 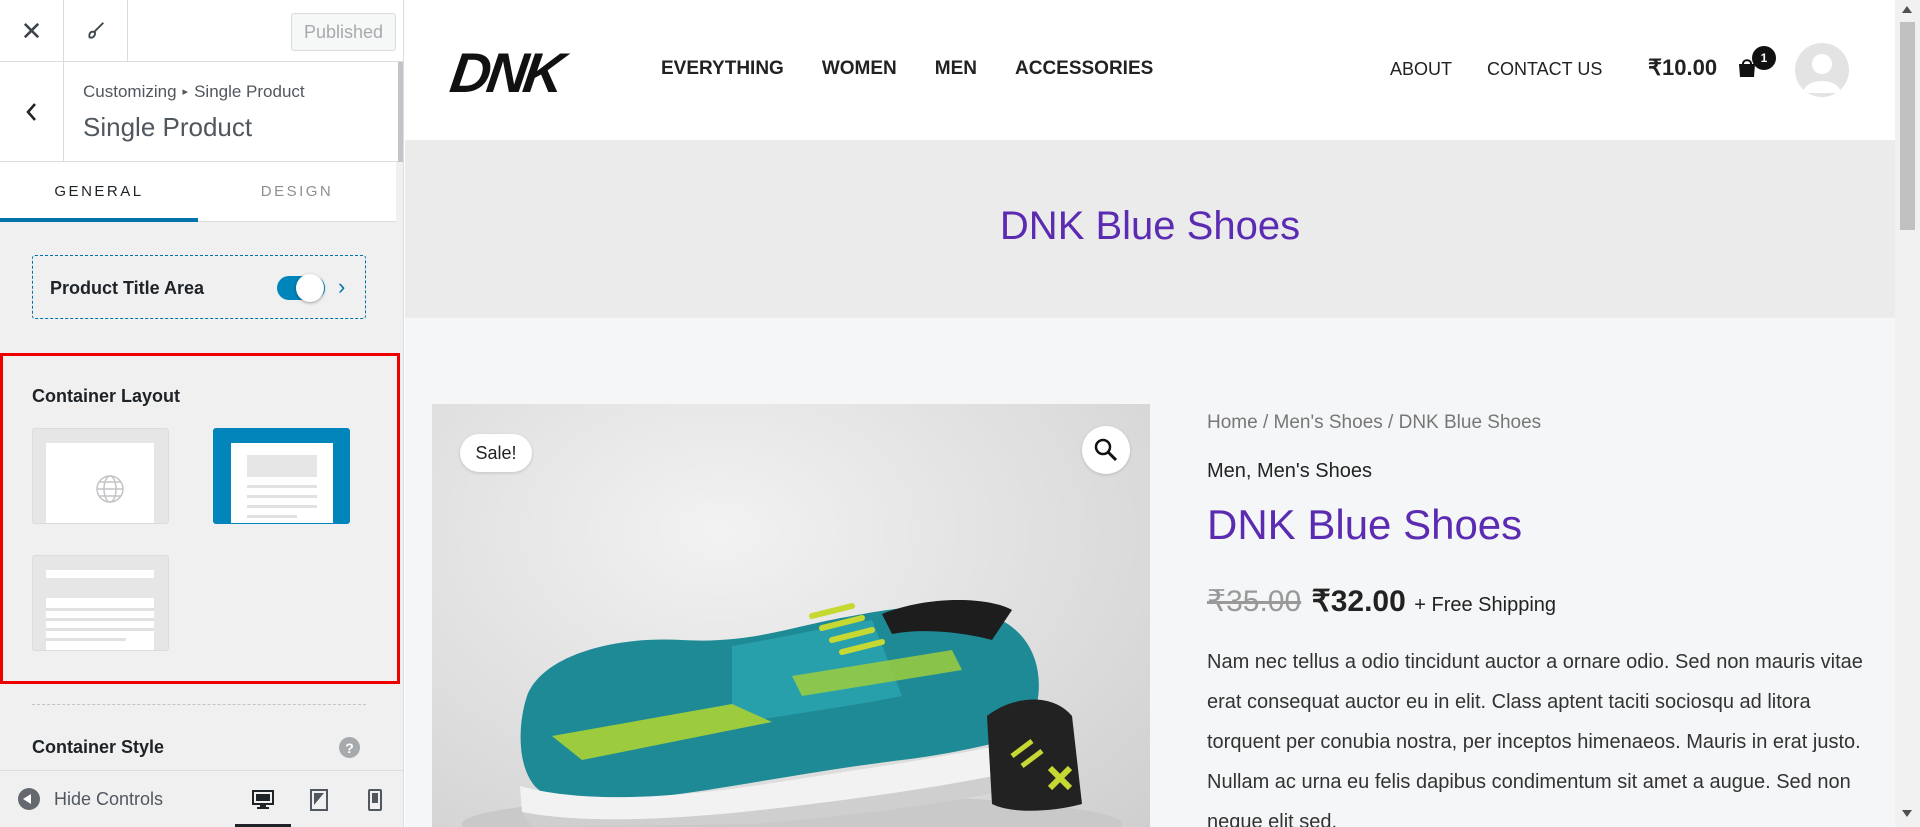 What do you see at coordinates (109, 798) in the screenshot?
I see `hide-controls-label: Hide Controls` at bounding box center [109, 798].